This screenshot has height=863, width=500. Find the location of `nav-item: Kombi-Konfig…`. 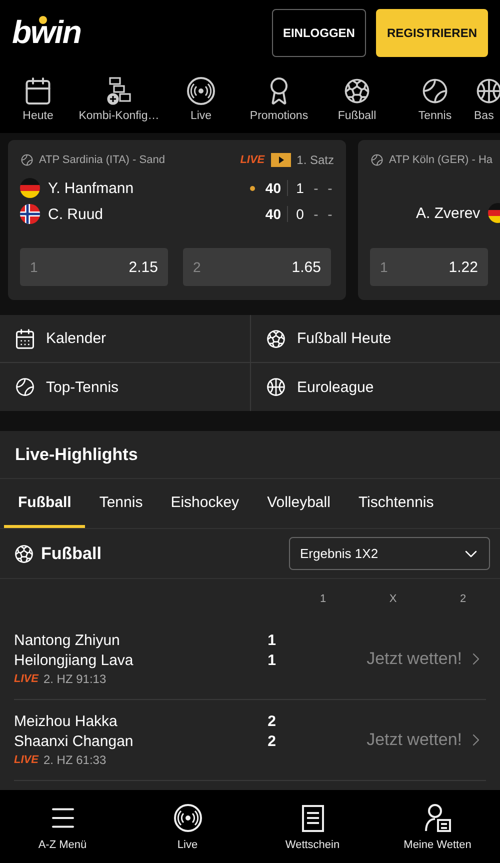

nav-item: Kombi-Konfig… is located at coordinates (119, 99).